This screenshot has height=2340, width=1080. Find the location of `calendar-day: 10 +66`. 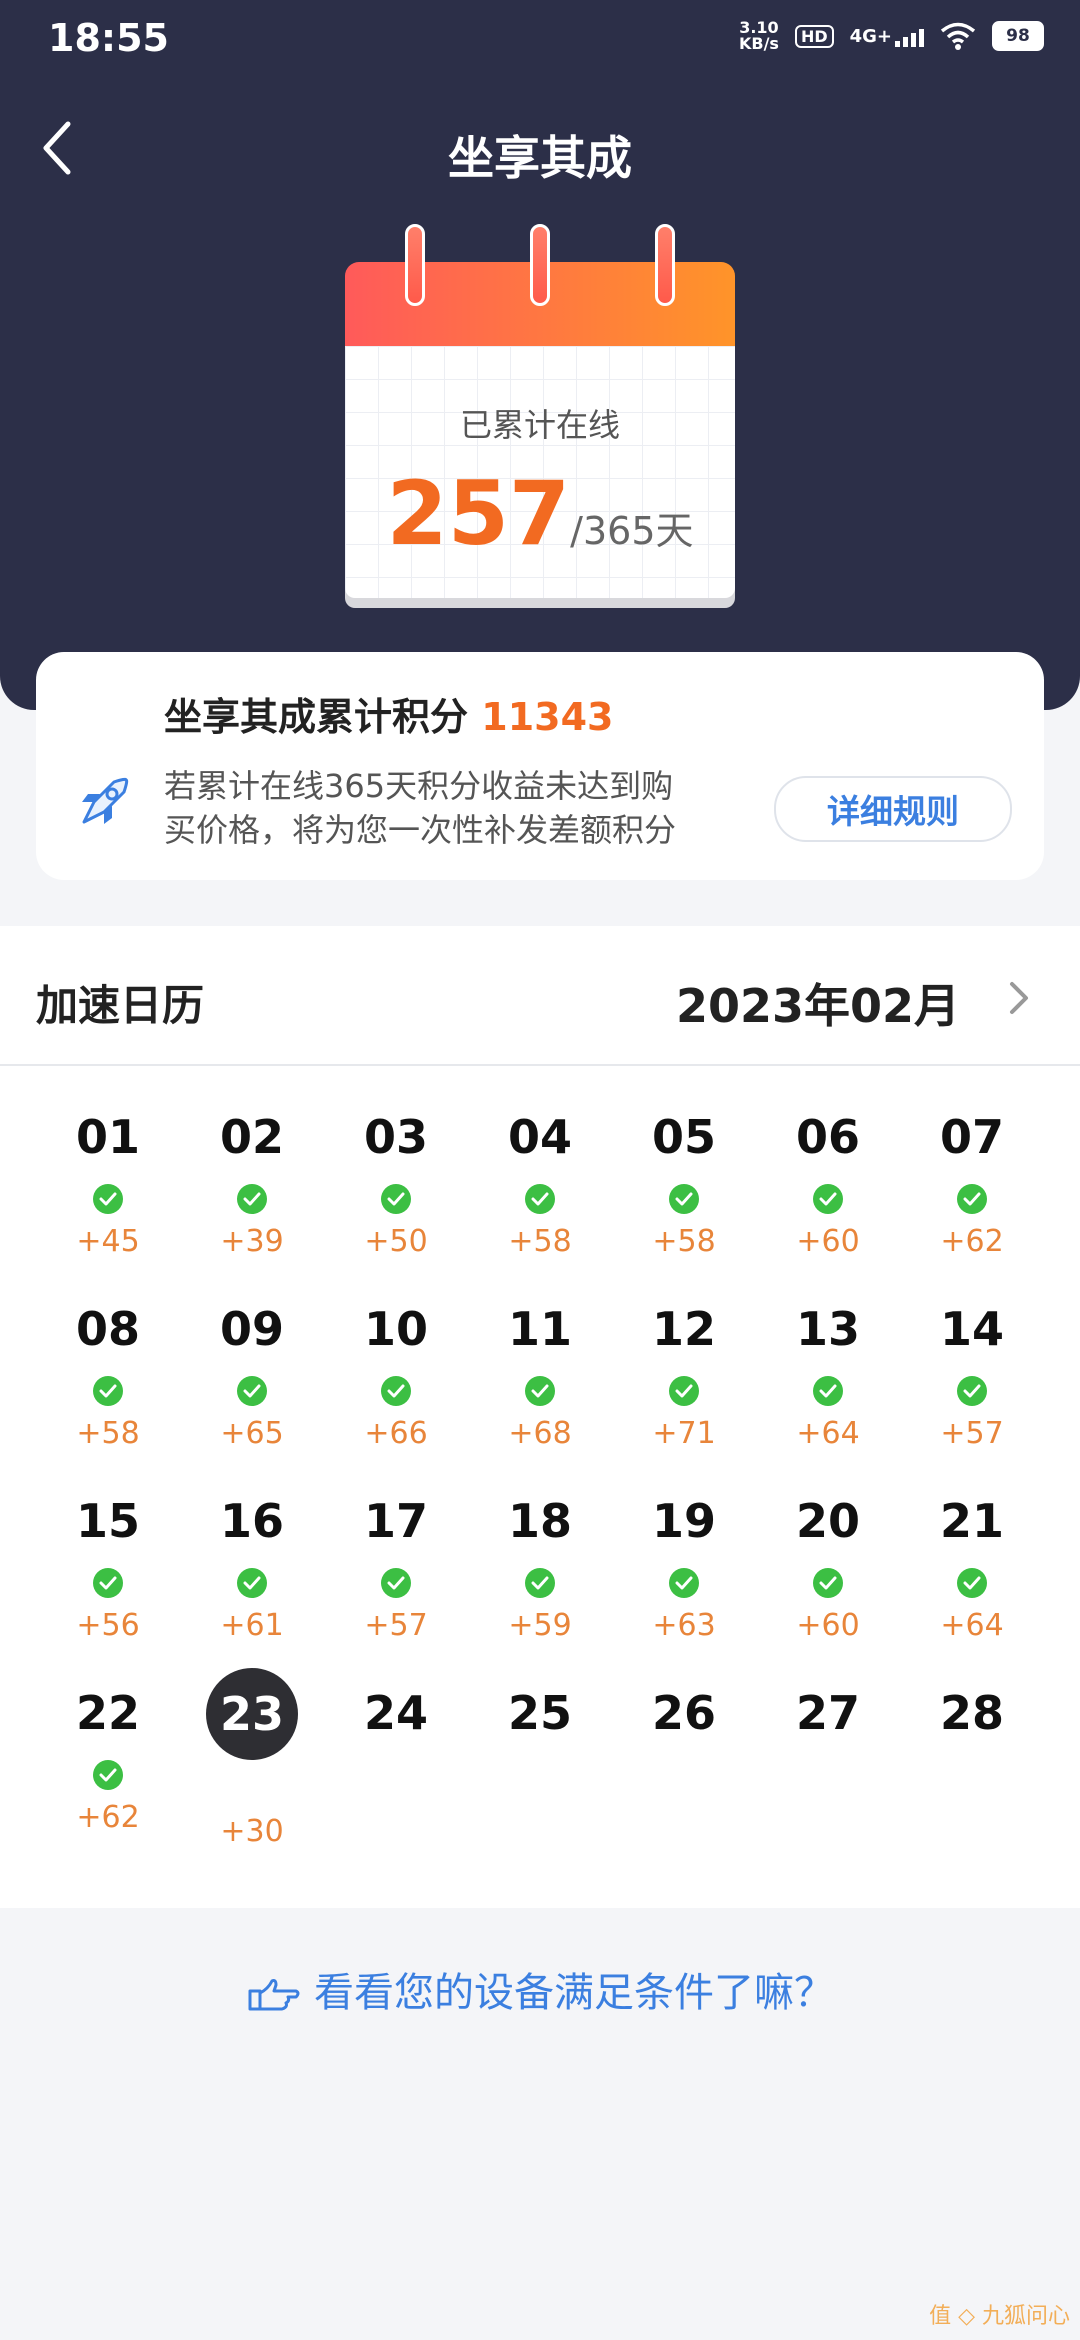

calendar-day: 10 +66 is located at coordinates (396, 1378).